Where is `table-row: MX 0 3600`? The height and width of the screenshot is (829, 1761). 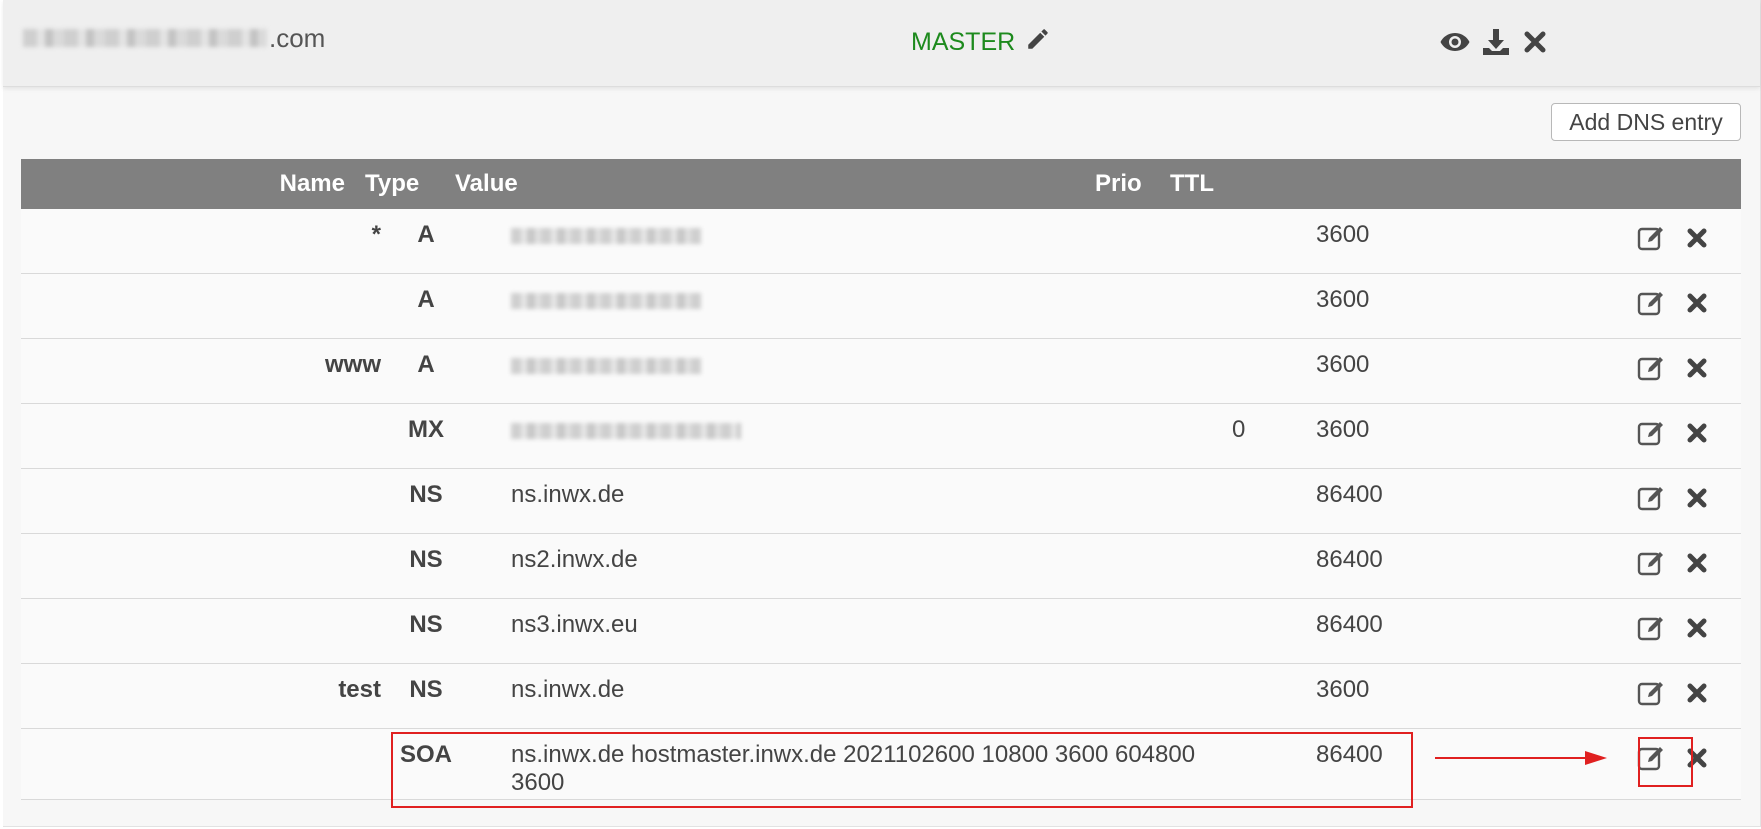 table-row: MX 0 3600 is located at coordinates (881, 436).